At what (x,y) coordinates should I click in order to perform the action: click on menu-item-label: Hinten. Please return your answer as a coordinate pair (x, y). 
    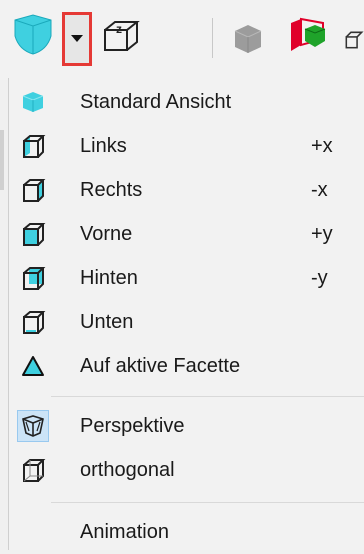
    Looking at the image, I should click on (109, 277).